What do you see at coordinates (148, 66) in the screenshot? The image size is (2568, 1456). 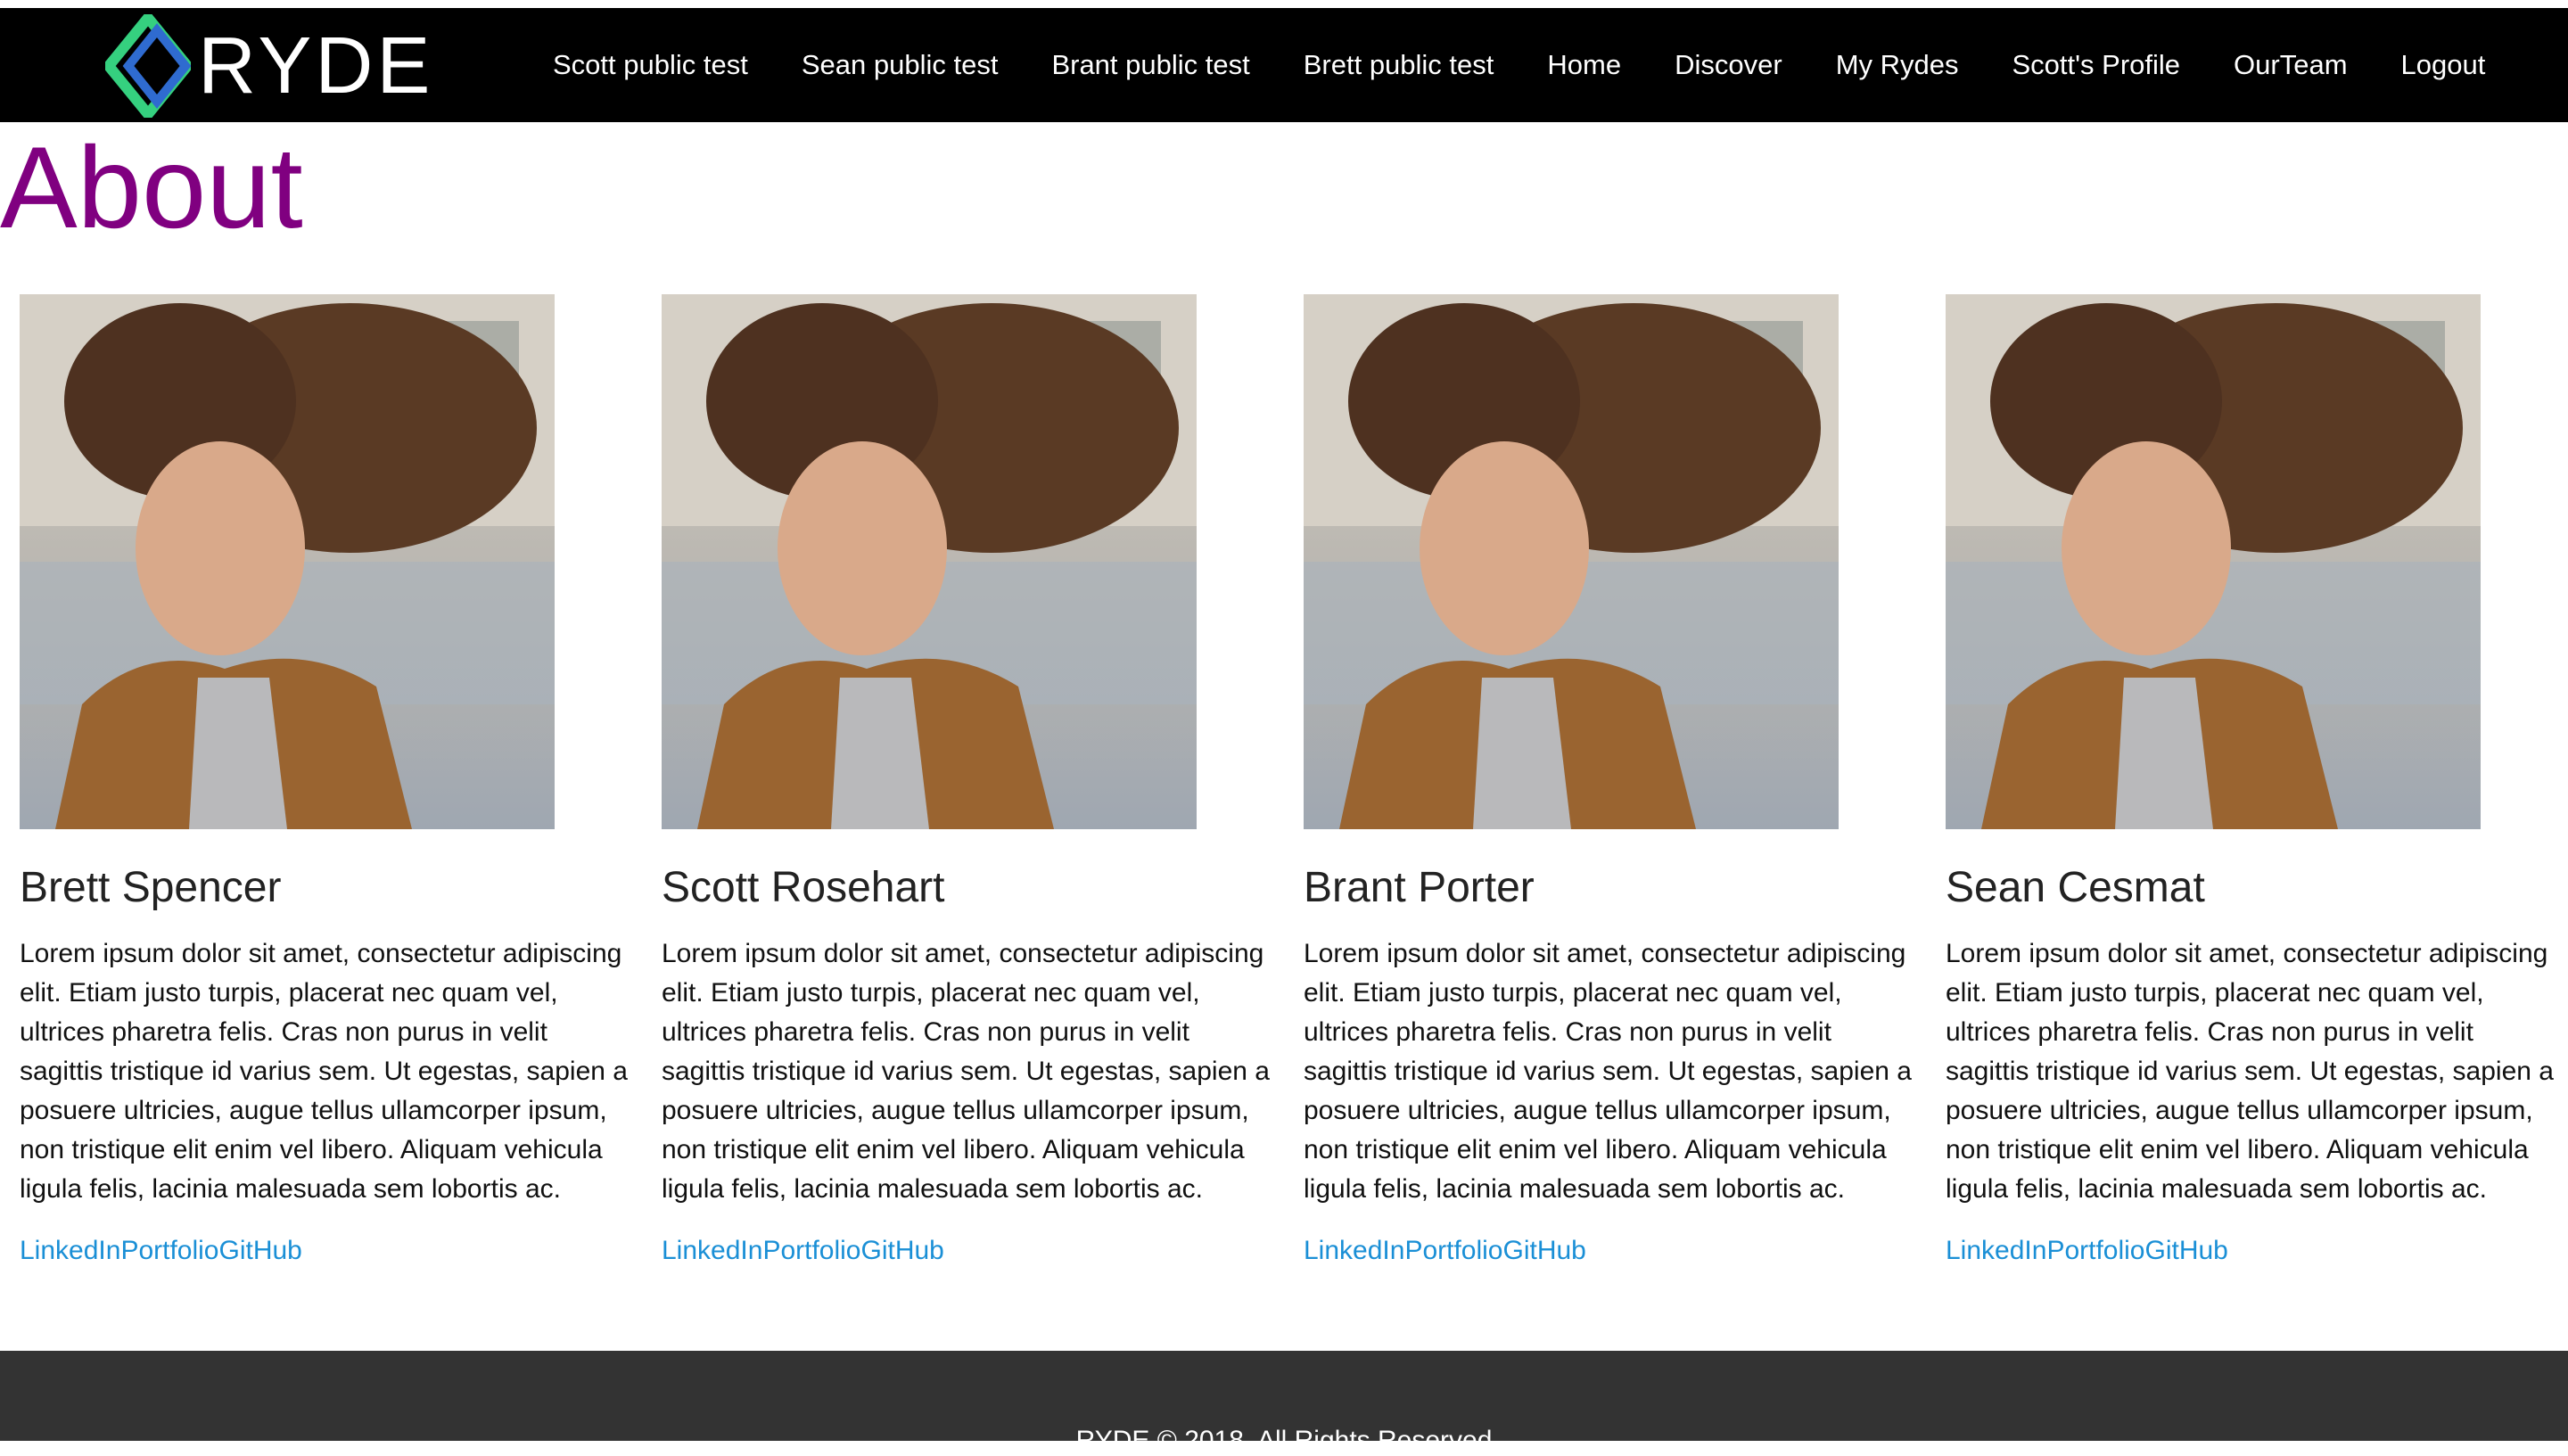 I see `ryde-logo-icon` at bounding box center [148, 66].